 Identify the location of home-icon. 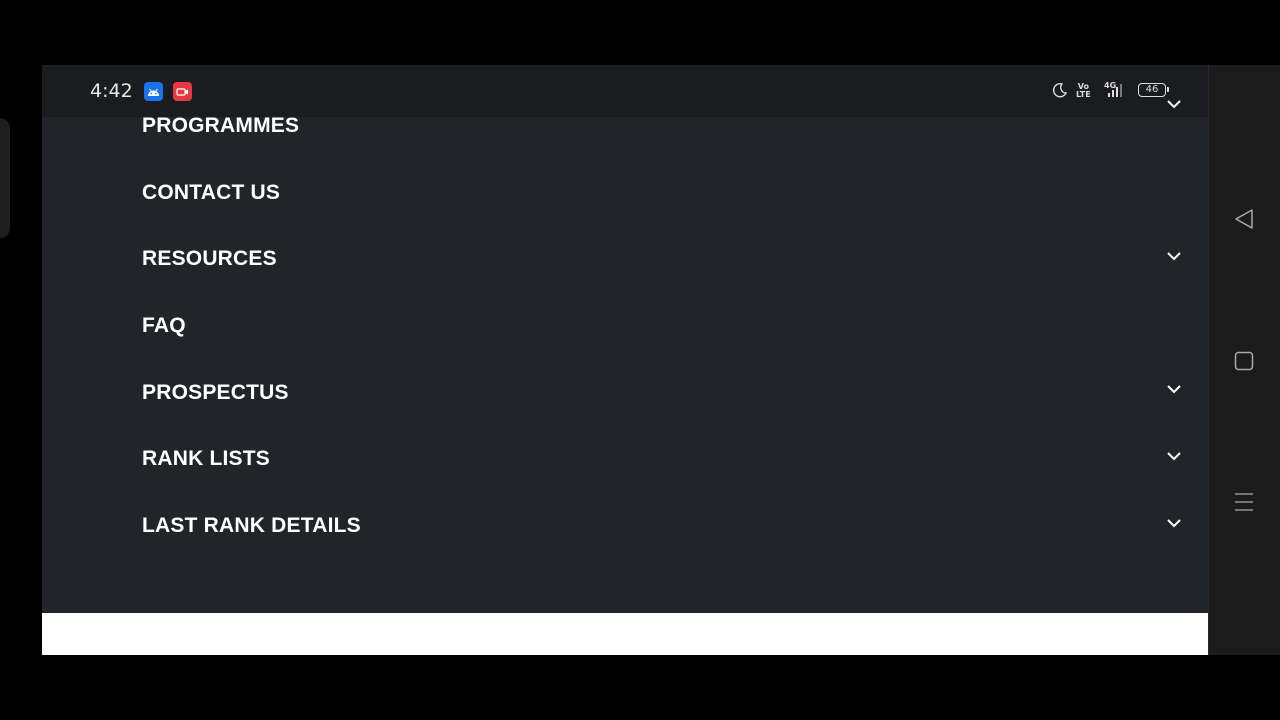
(1244, 361).